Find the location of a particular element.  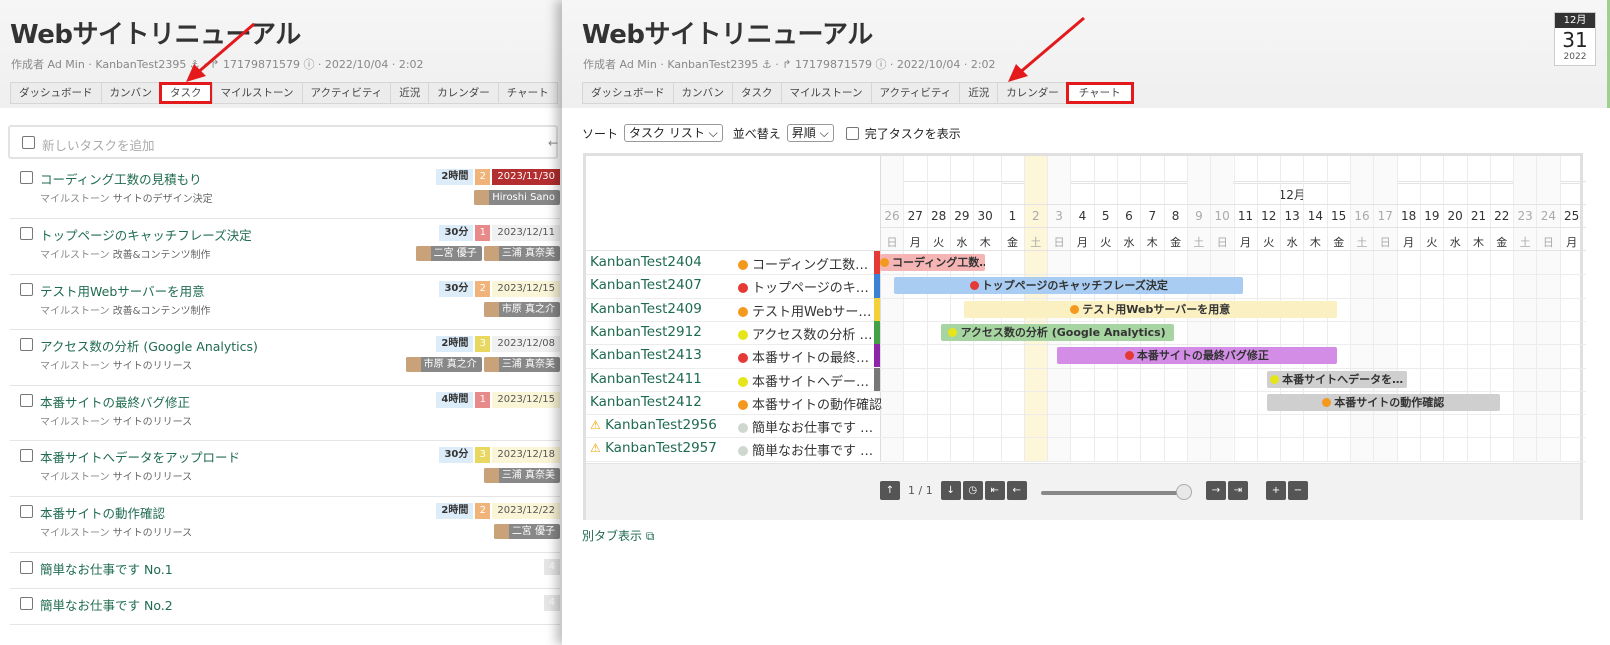

gantt-row-key: ⚠ KanbanTest2957 is located at coordinates (653, 448).